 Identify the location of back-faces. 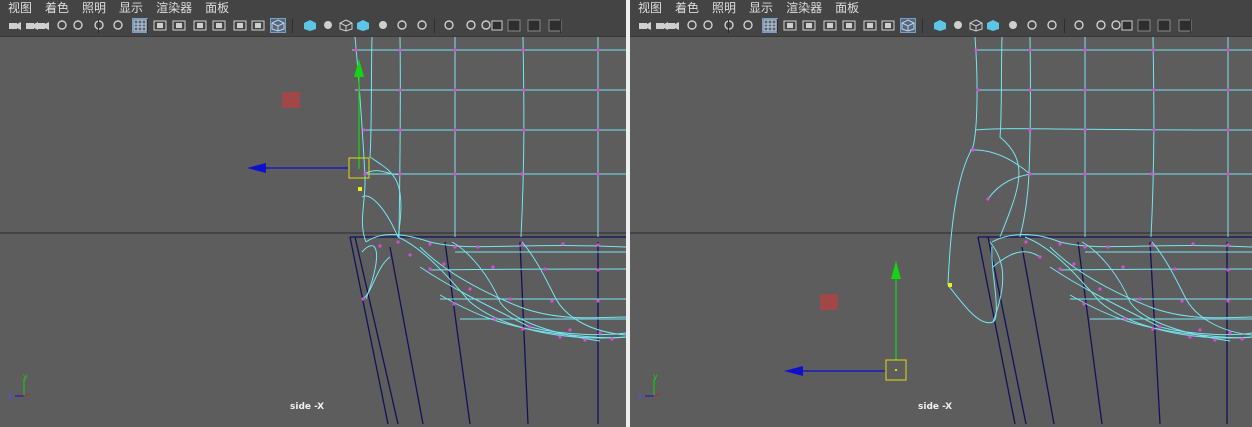
(487, 330).